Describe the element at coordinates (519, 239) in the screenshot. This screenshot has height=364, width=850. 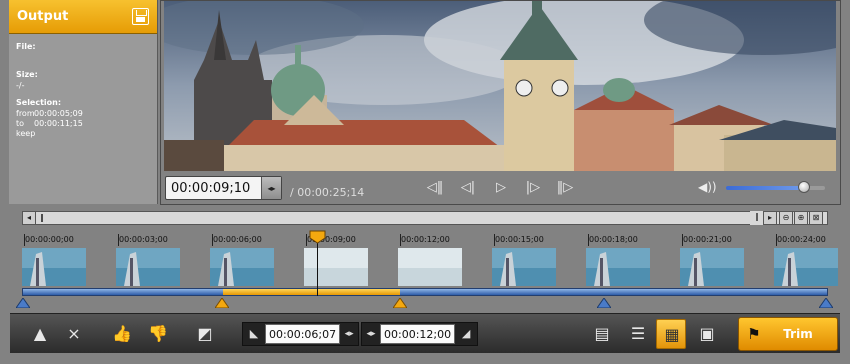
I see `ruler-label: 00:00:15;00` at that location.